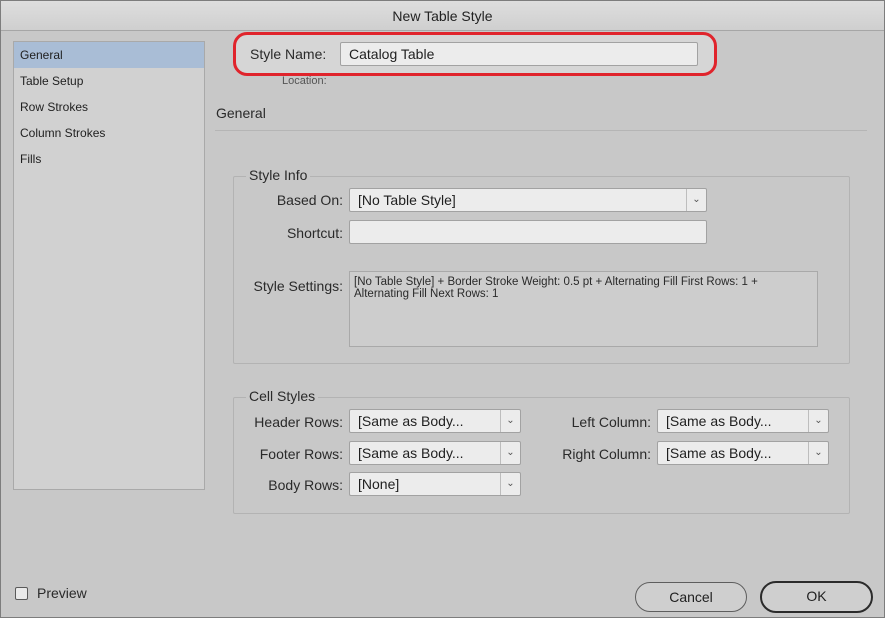  Describe the element at coordinates (314, 233) in the screenshot. I see `shortcut-label: Shortcut:` at that location.